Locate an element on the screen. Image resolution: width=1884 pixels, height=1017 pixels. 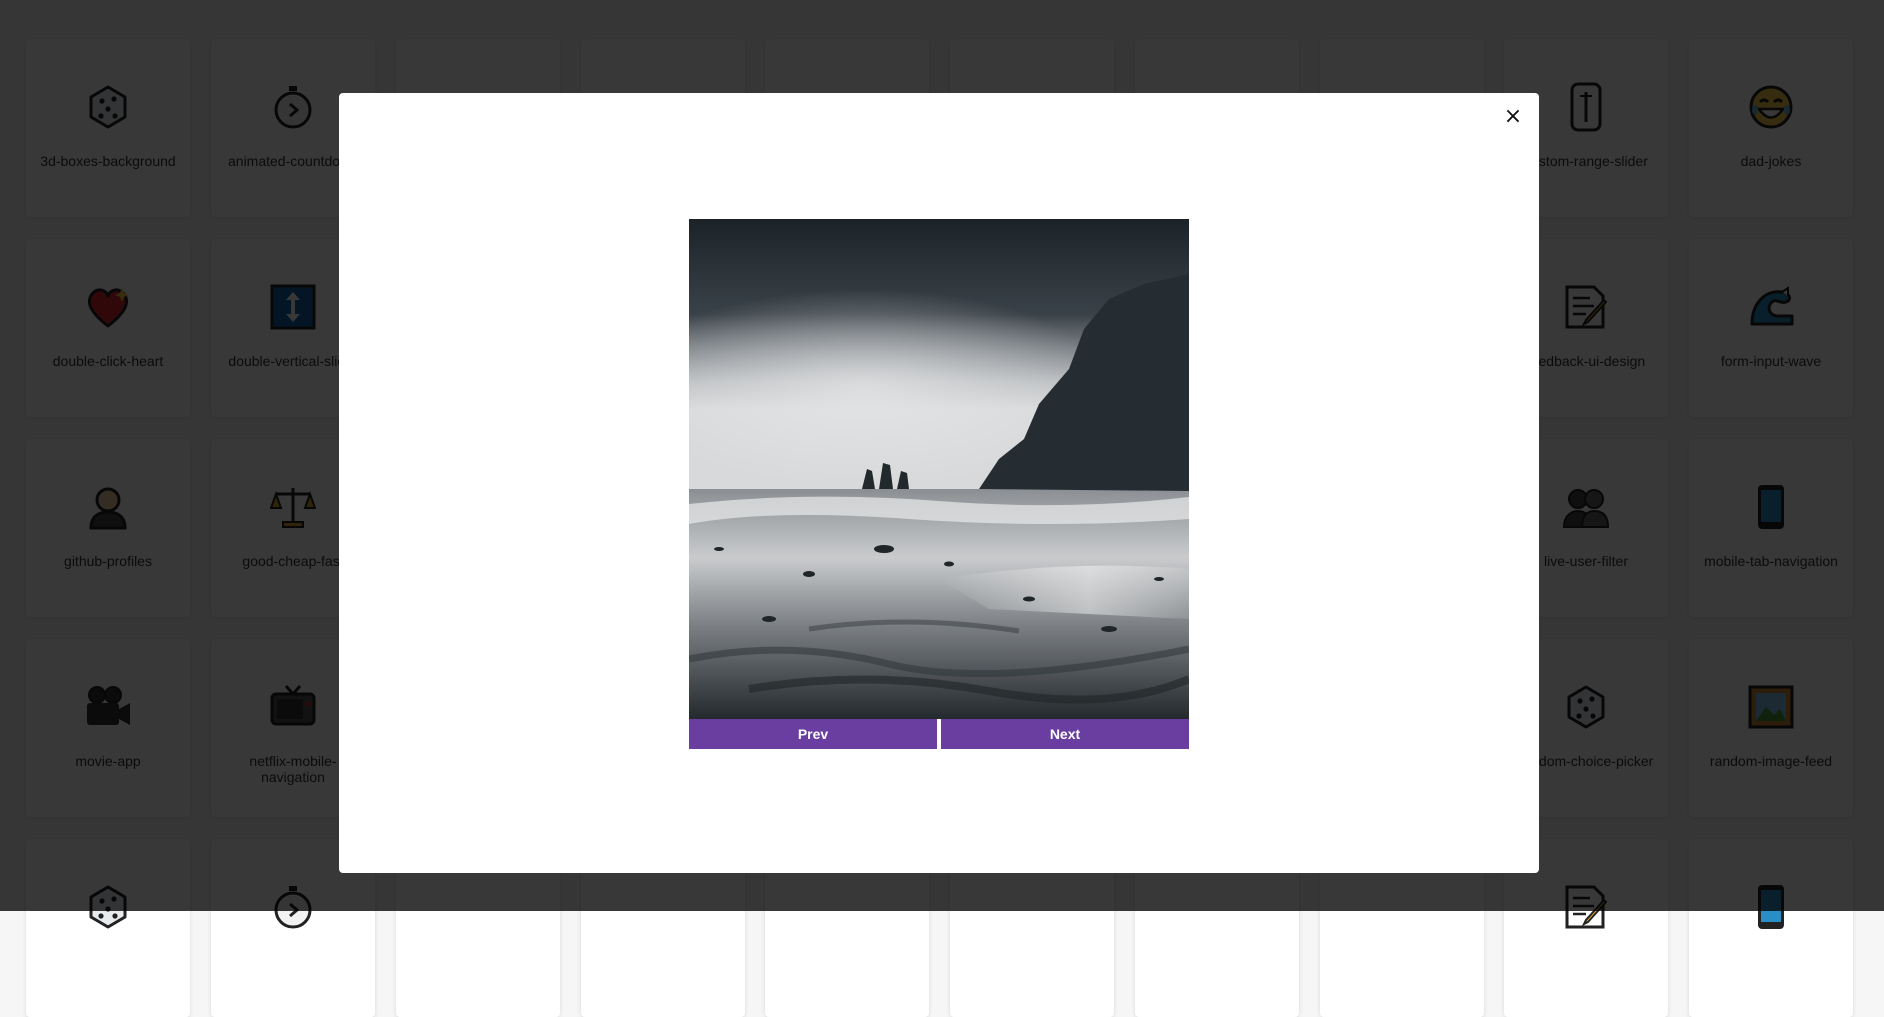
close-button: × is located at coordinates (1513, 117).